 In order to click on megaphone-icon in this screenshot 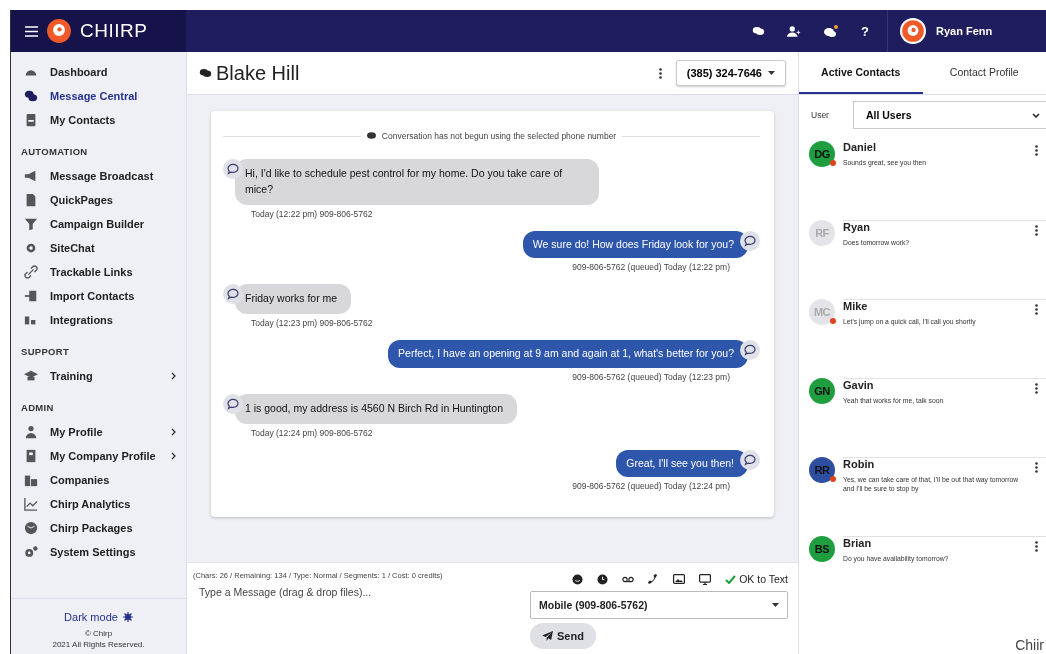, I will do `click(31, 176)`.